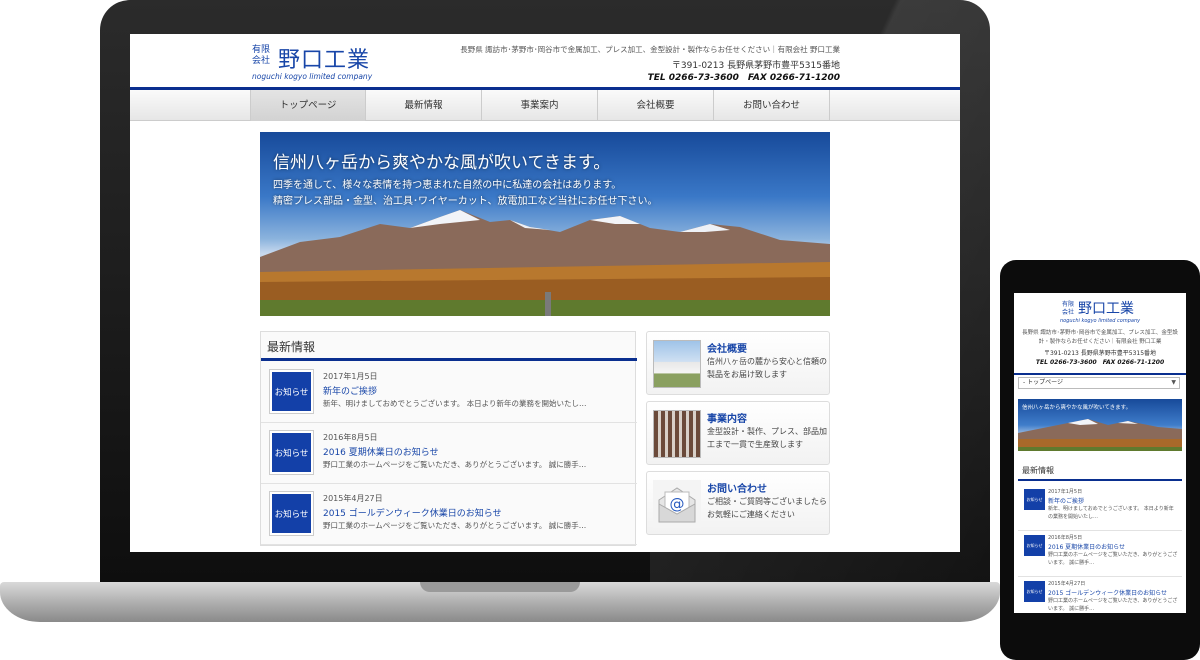  What do you see at coordinates (656, 105) in the screenshot?
I see `nav-company: 会社概要` at bounding box center [656, 105].